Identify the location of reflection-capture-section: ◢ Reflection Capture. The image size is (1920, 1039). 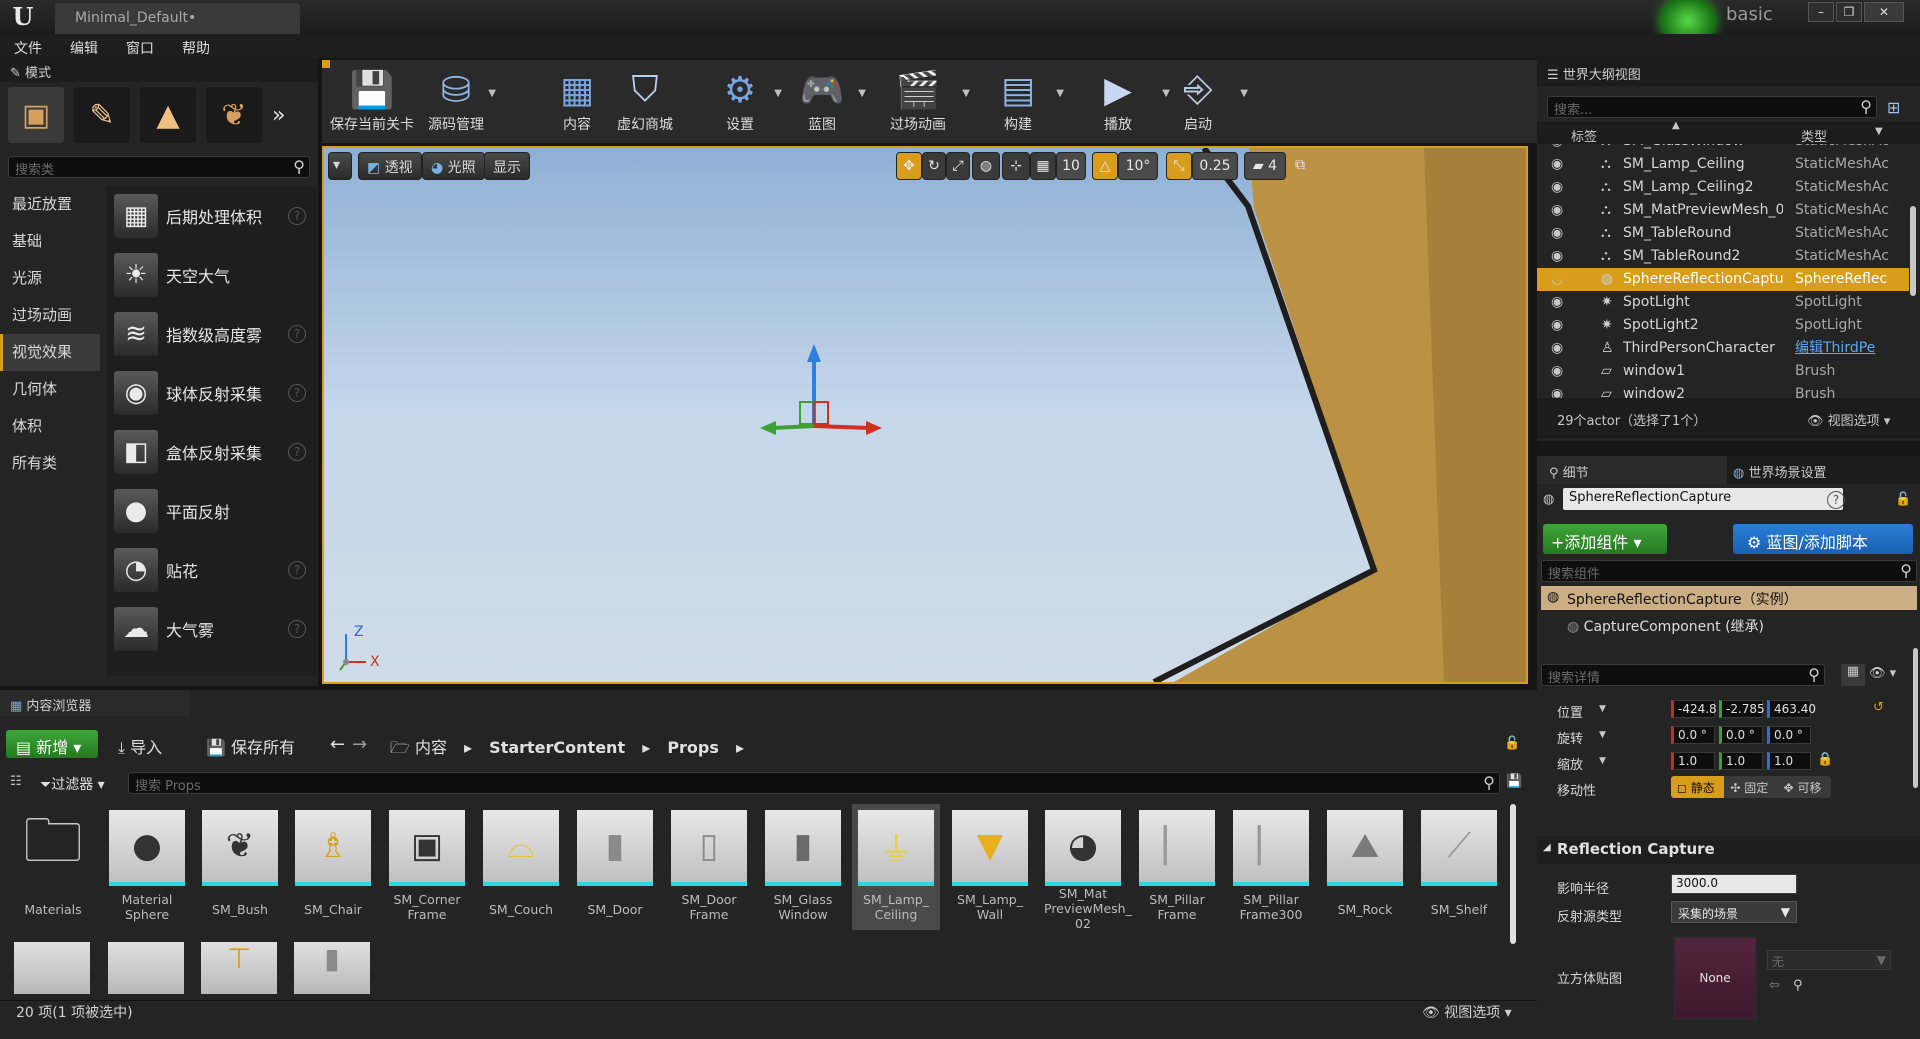
(1728, 850).